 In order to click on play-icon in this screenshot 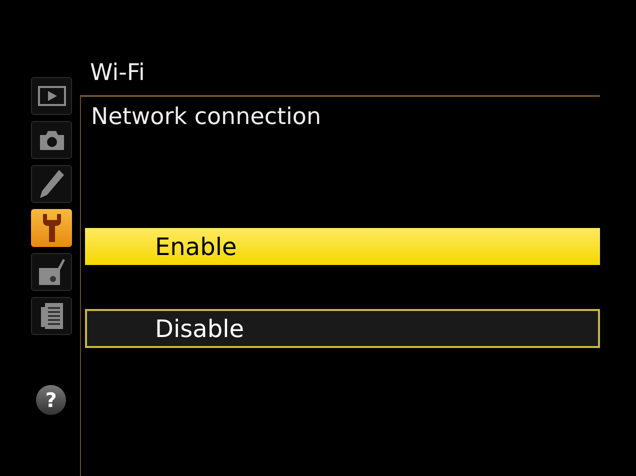, I will do `click(52, 96)`.